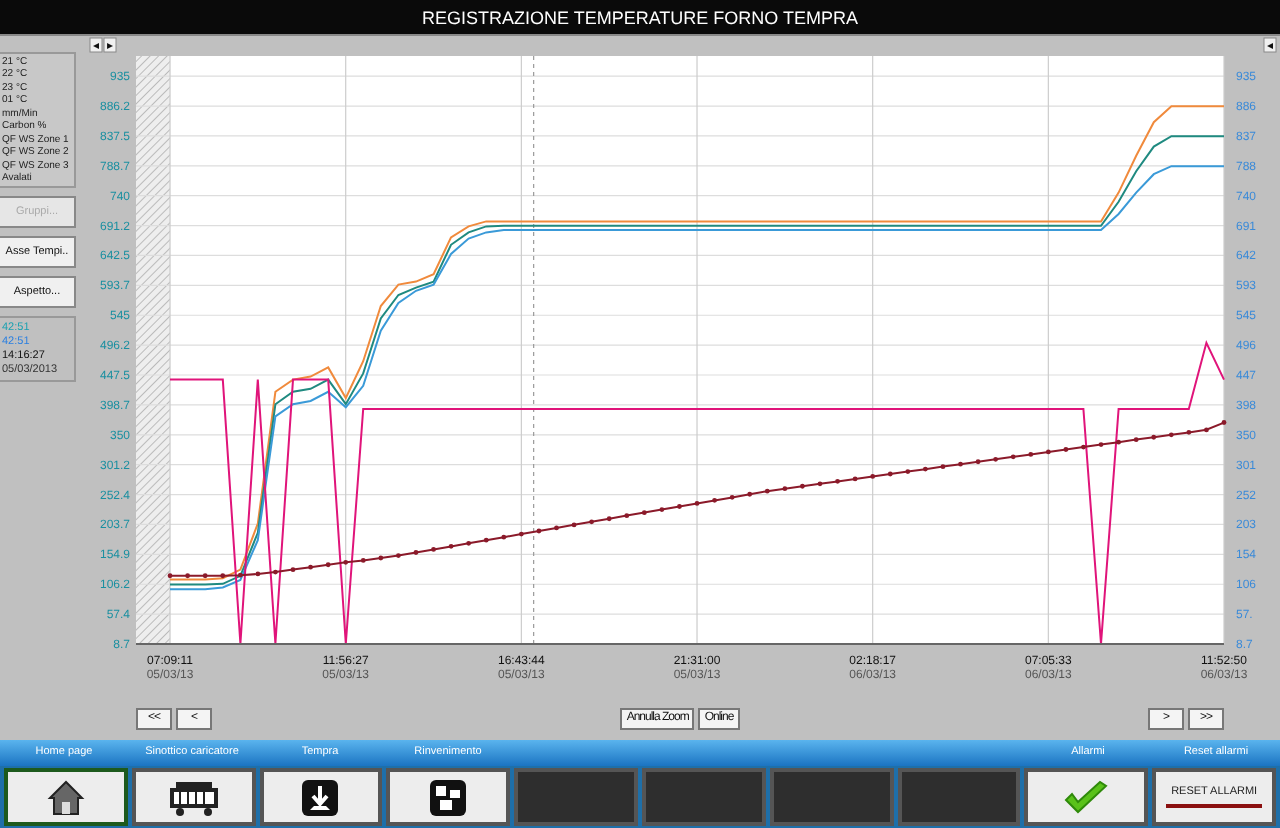  Describe the element at coordinates (640, 18) in the screenshot. I see `window-title: REGISTRAZIONE TEMPERATURE FORNO TEMPRA` at that location.